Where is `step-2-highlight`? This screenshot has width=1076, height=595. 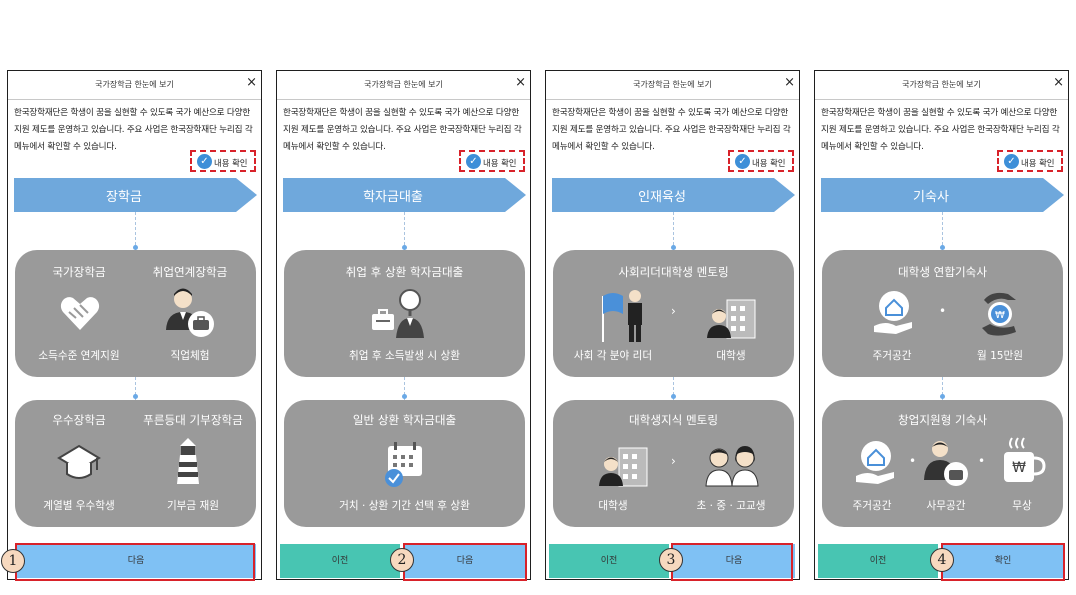
step-2-highlight is located at coordinates (465, 562).